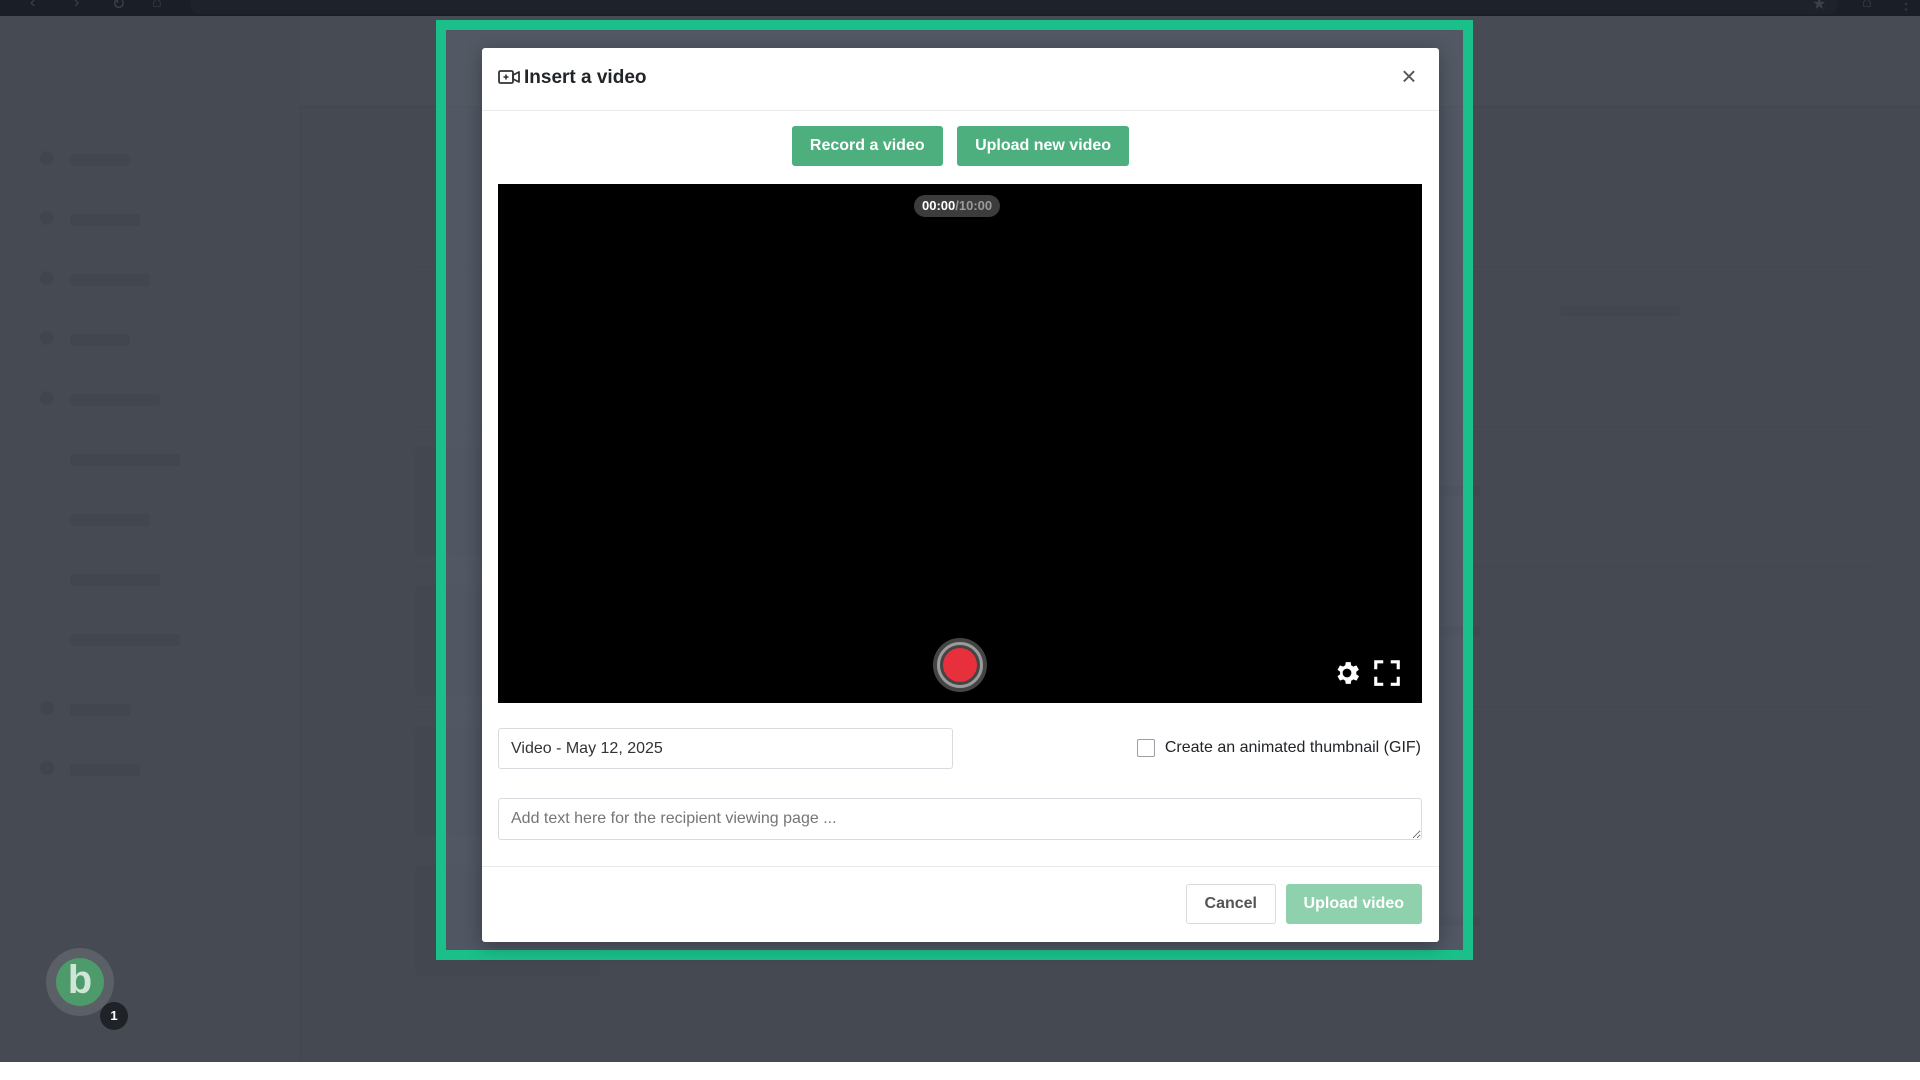 The image size is (1920, 1080). Describe the element at coordinates (1293, 748) in the screenshot. I see `gif-thumbnail-label: Create an animated thumbnail (GIF)` at that location.